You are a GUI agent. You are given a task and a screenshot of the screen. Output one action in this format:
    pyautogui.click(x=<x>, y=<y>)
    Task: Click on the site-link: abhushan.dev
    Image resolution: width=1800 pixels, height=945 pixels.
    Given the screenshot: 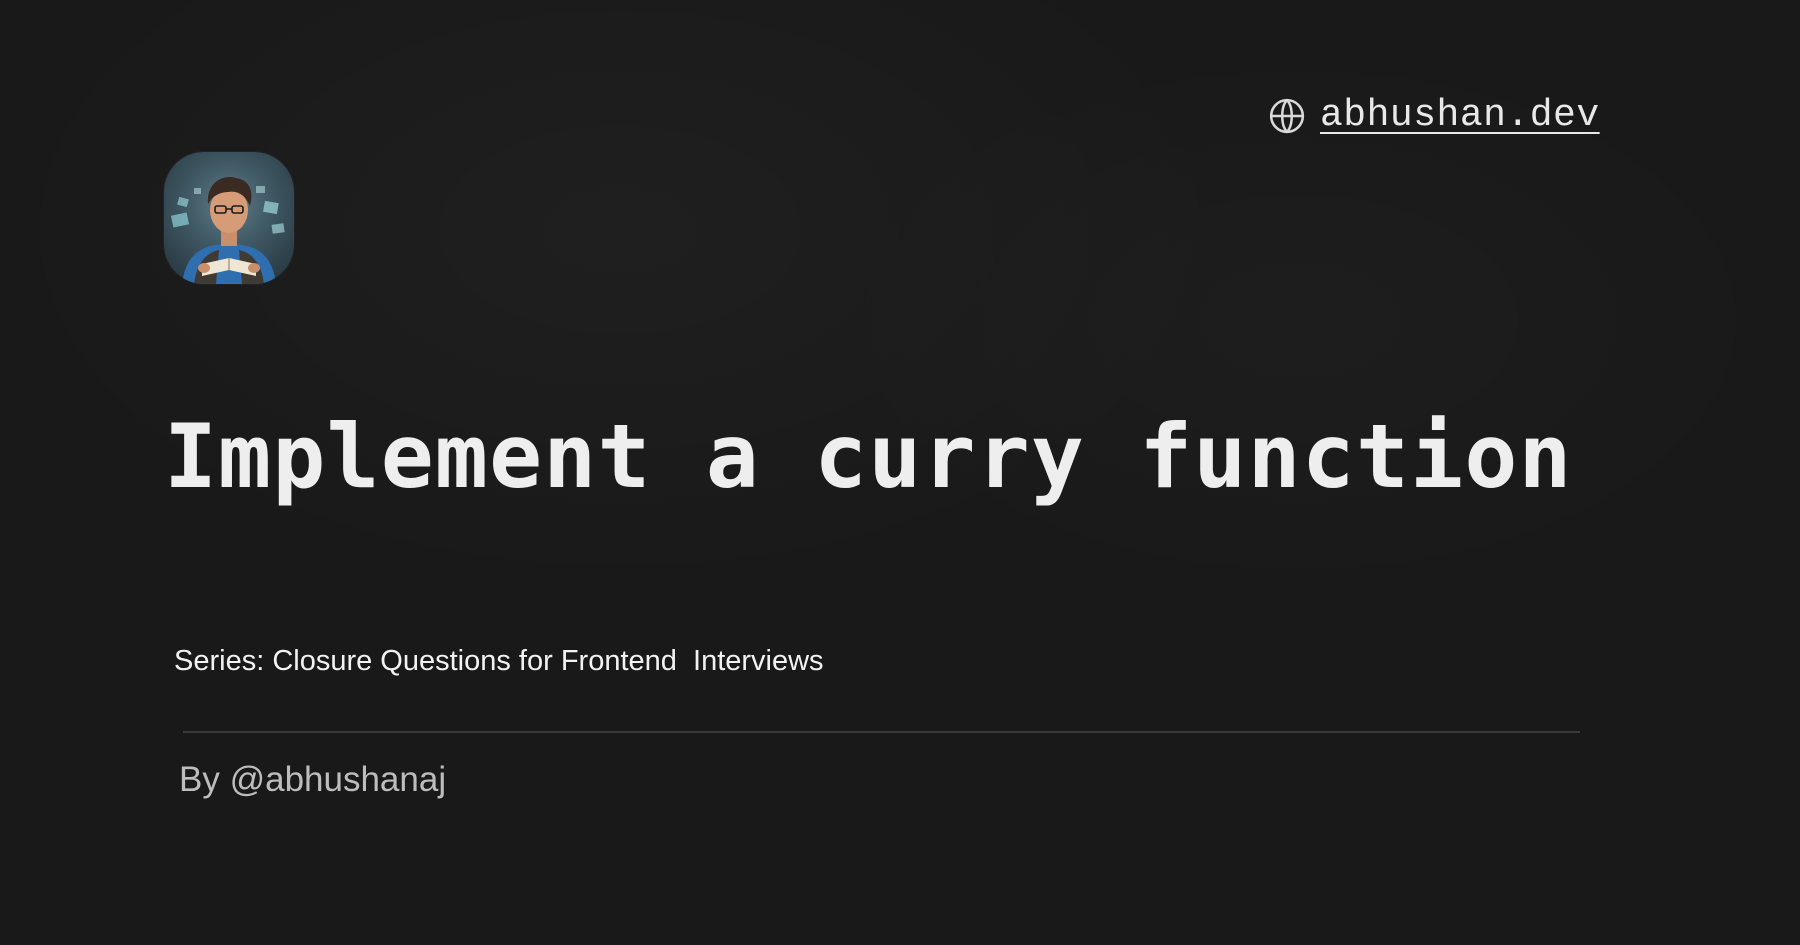 What is the action you would take?
    pyautogui.click(x=1434, y=115)
    